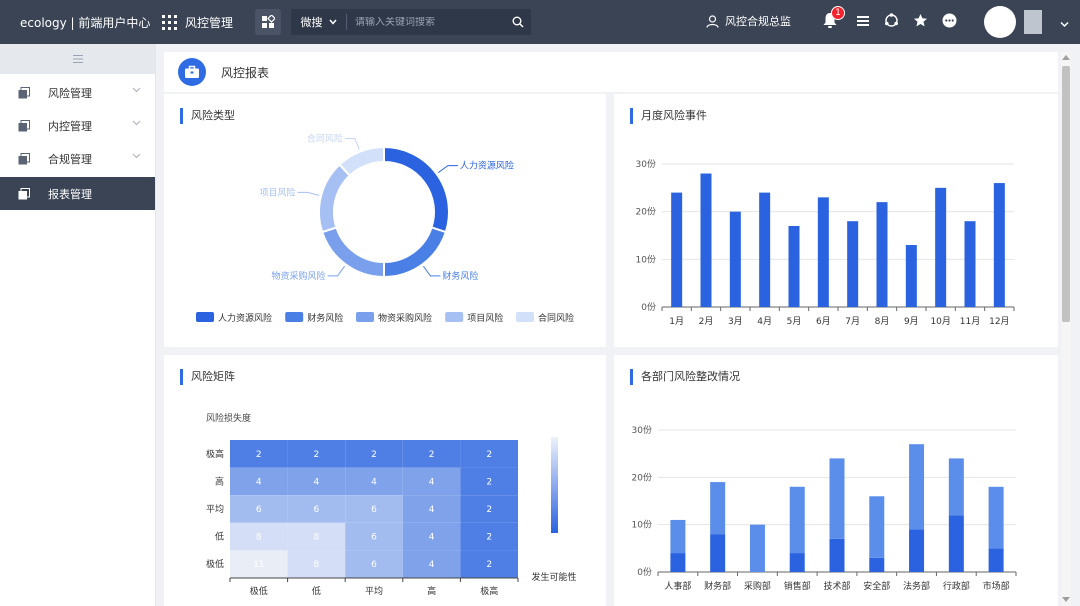 This screenshot has width=1080, height=606. I want to click on star-icon, so click(920, 20).